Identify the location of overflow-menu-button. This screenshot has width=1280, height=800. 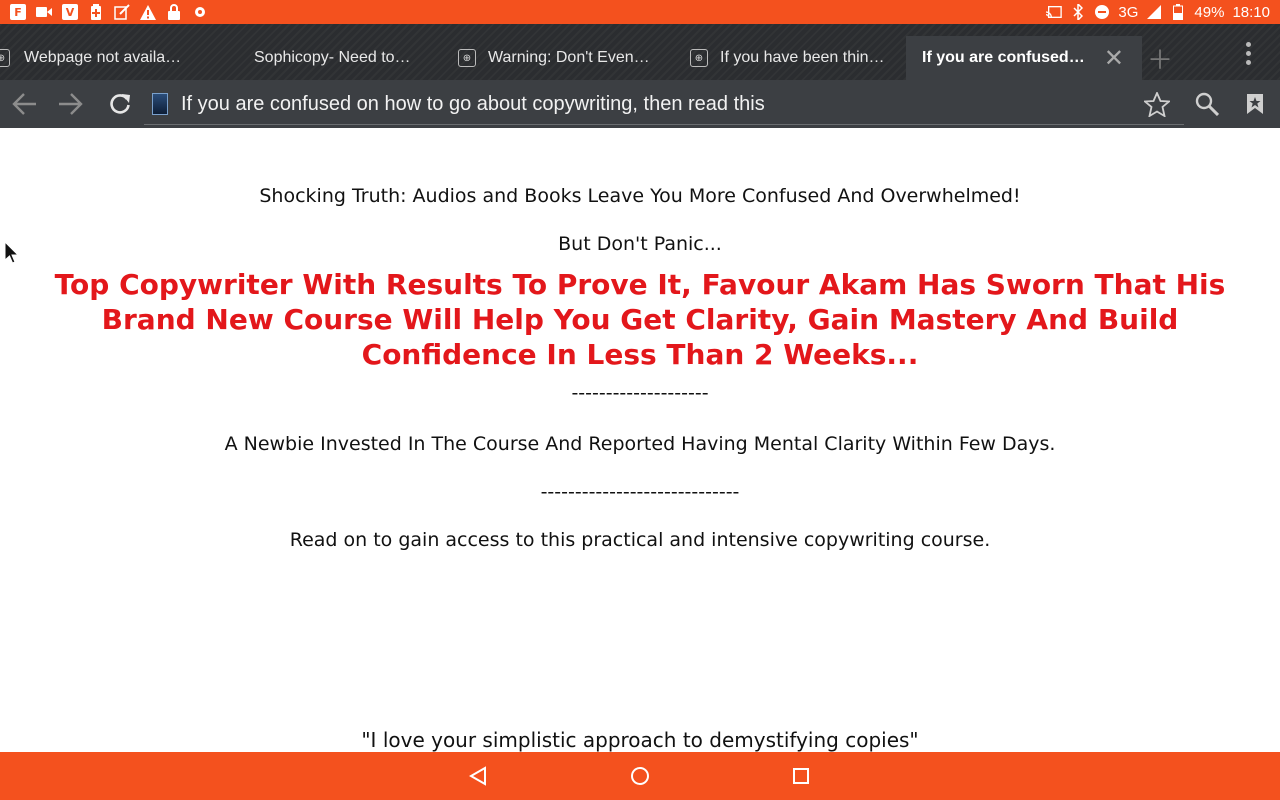
(1248, 53).